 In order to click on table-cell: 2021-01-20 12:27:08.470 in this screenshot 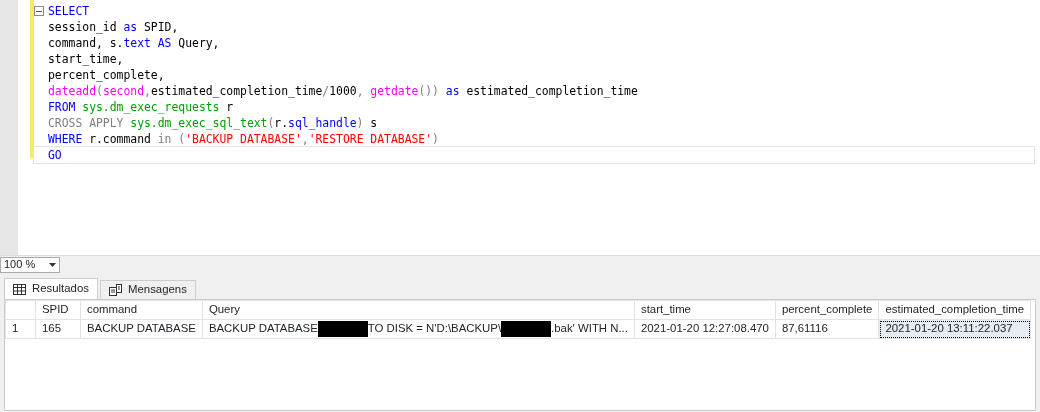, I will do `click(705, 329)`.